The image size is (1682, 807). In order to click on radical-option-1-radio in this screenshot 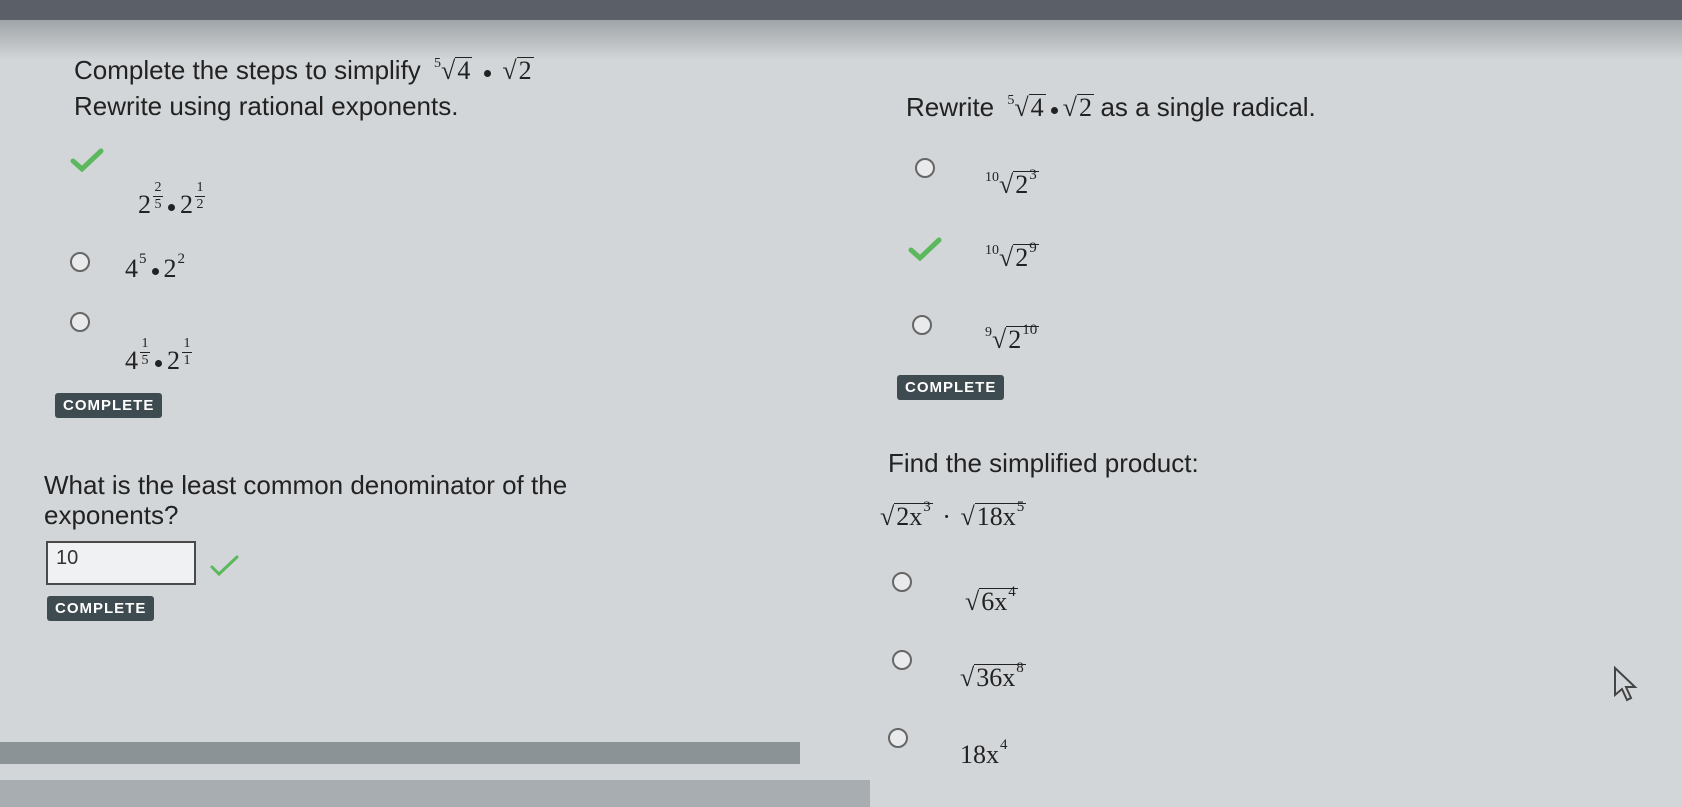, I will do `click(925, 168)`.